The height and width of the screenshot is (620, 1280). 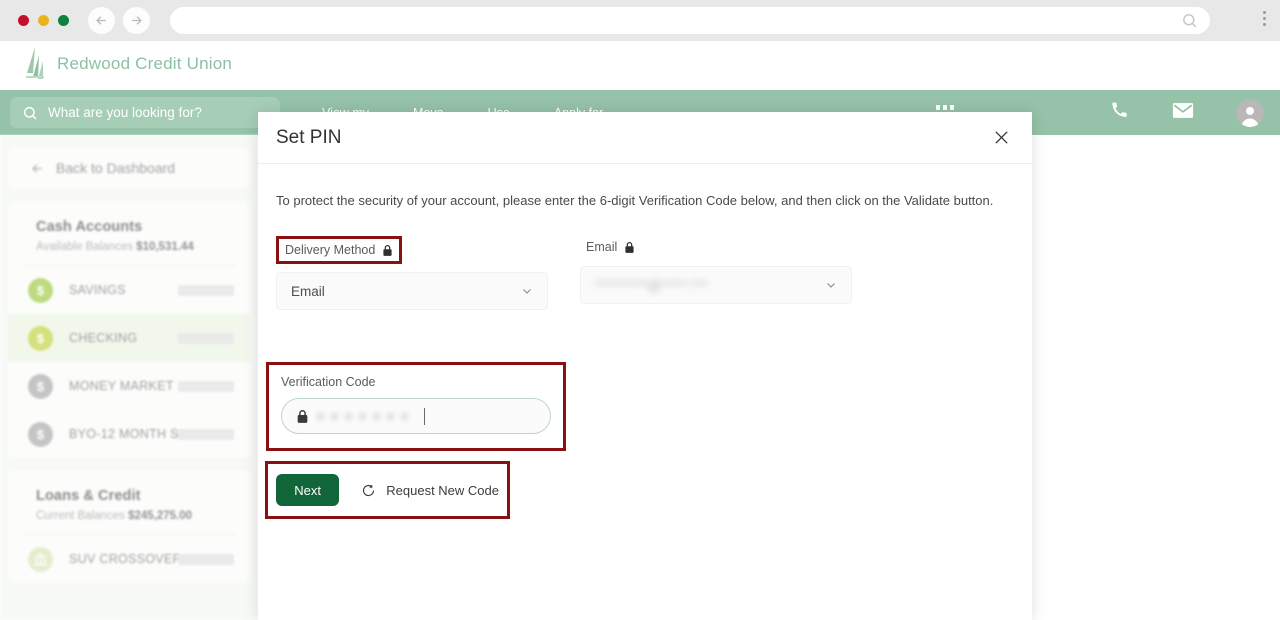 I want to click on window-minimize-button, so click(x=43, y=20).